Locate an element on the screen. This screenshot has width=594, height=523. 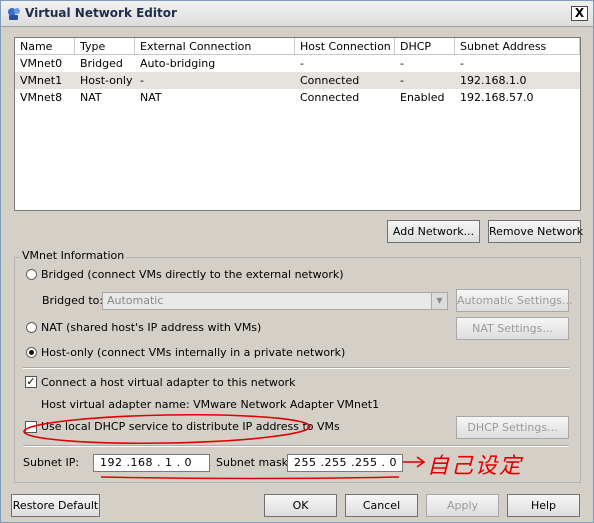
ok-button: OK is located at coordinates (300, 505).